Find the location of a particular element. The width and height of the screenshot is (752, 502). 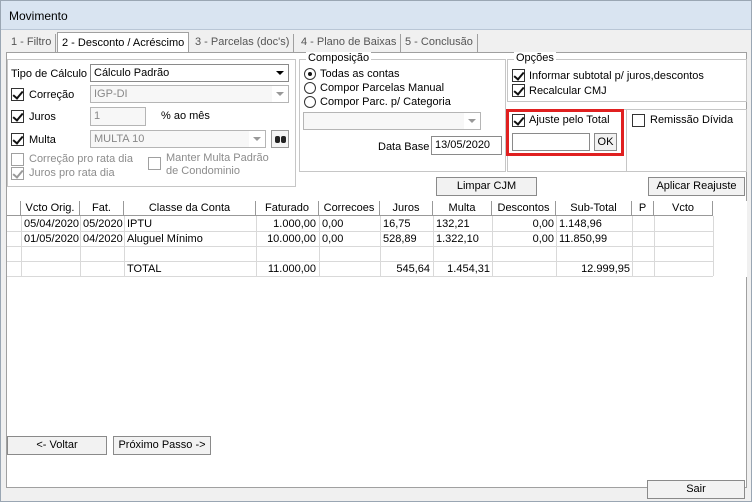

cell-multa: 1.322,10 is located at coordinates (457, 239).